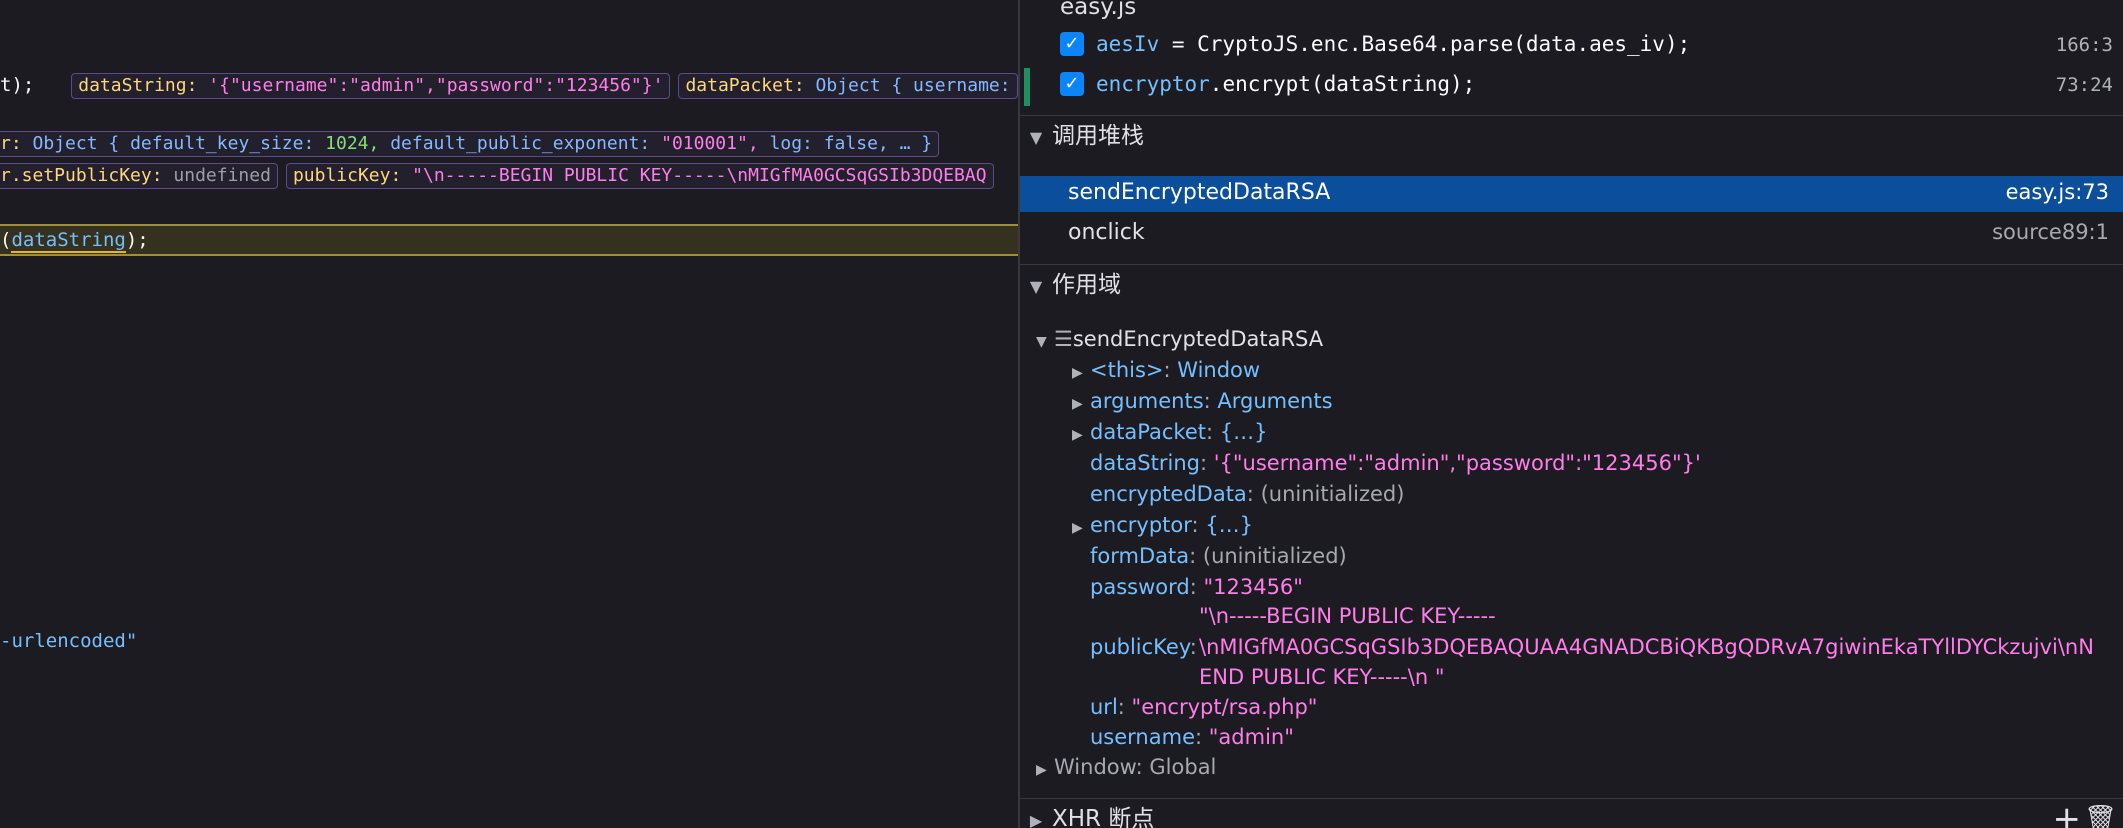 The image size is (2123, 828). Describe the element at coordinates (1196, 587) in the screenshot. I see `scope-variable: password: "123456"` at that location.